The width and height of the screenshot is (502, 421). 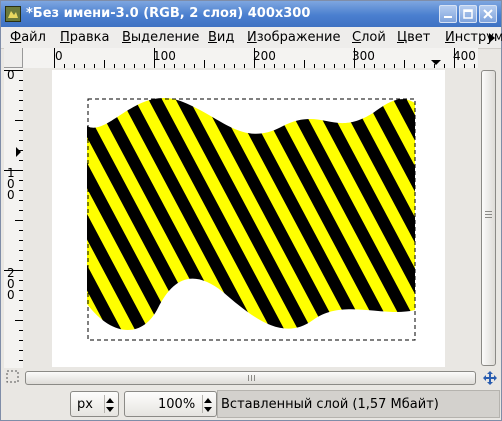 What do you see at coordinates (419, 37) in the screenshot?
I see `menu-colors-label: вет` at bounding box center [419, 37].